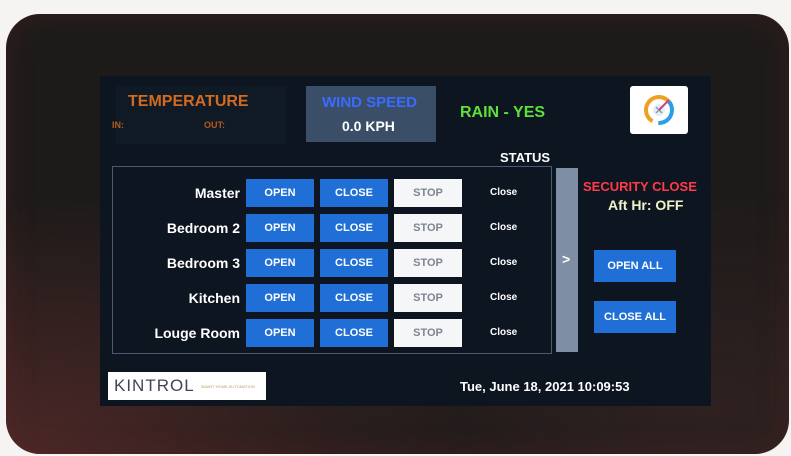  What do you see at coordinates (217, 193) in the screenshot?
I see `room-label: Master` at bounding box center [217, 193].